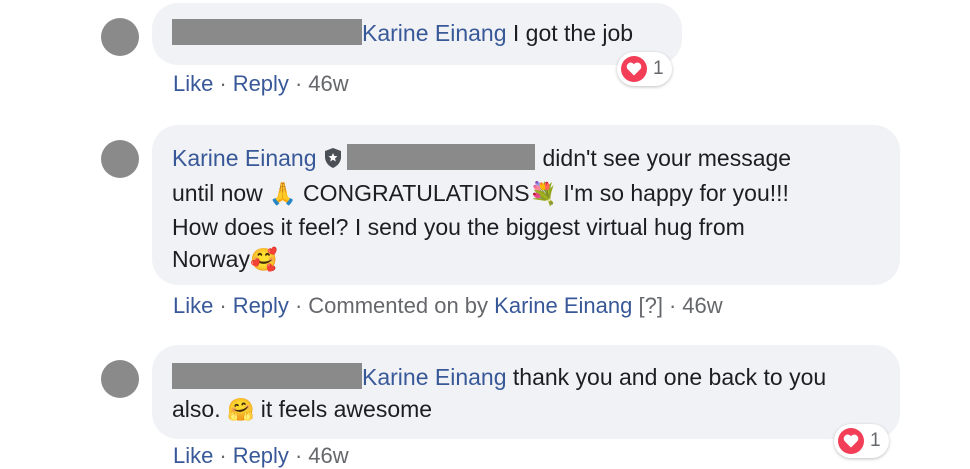 This screenshot has width=970, height=469. I want to click on help-link: [?], so click(651, 305).